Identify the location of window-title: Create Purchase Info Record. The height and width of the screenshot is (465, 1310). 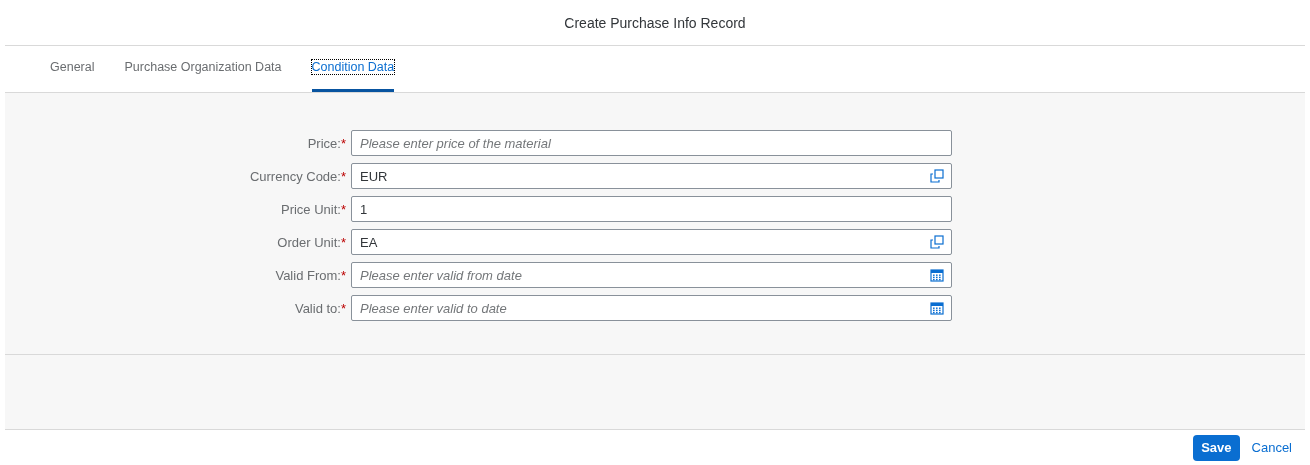
(655, 22).